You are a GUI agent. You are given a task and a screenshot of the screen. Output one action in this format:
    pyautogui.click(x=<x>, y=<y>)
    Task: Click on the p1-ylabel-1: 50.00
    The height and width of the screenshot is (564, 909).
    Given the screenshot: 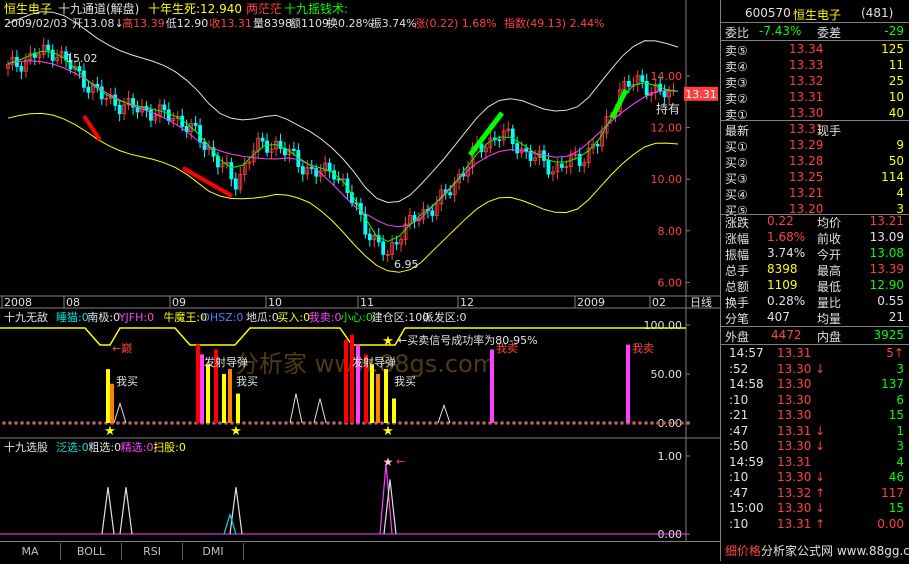 What is the action you would take?
    pyautogui.click(x=667, y=374)
    